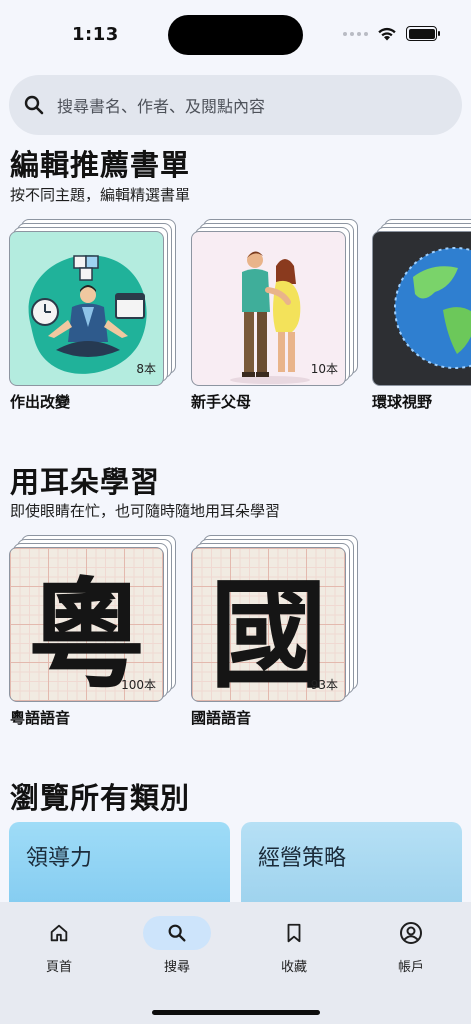 This screenshot has width=471, height=1024. I want to click on account-icon, so click(411, 933).